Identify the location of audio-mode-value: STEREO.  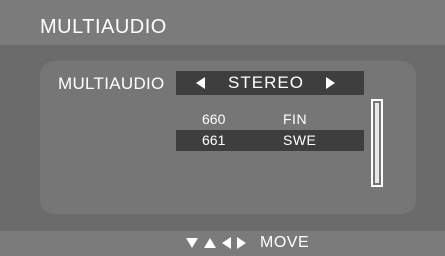
(266, 82).